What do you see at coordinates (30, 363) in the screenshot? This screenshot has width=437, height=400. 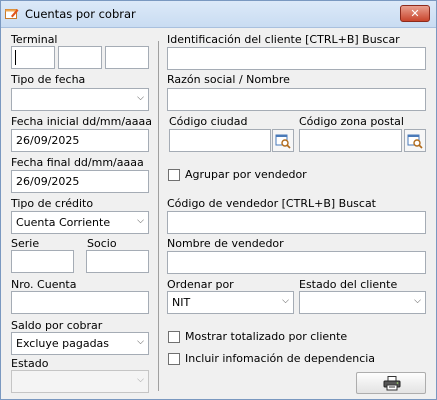 I see `estado-label: Estado` at bounding box center [30, 363].